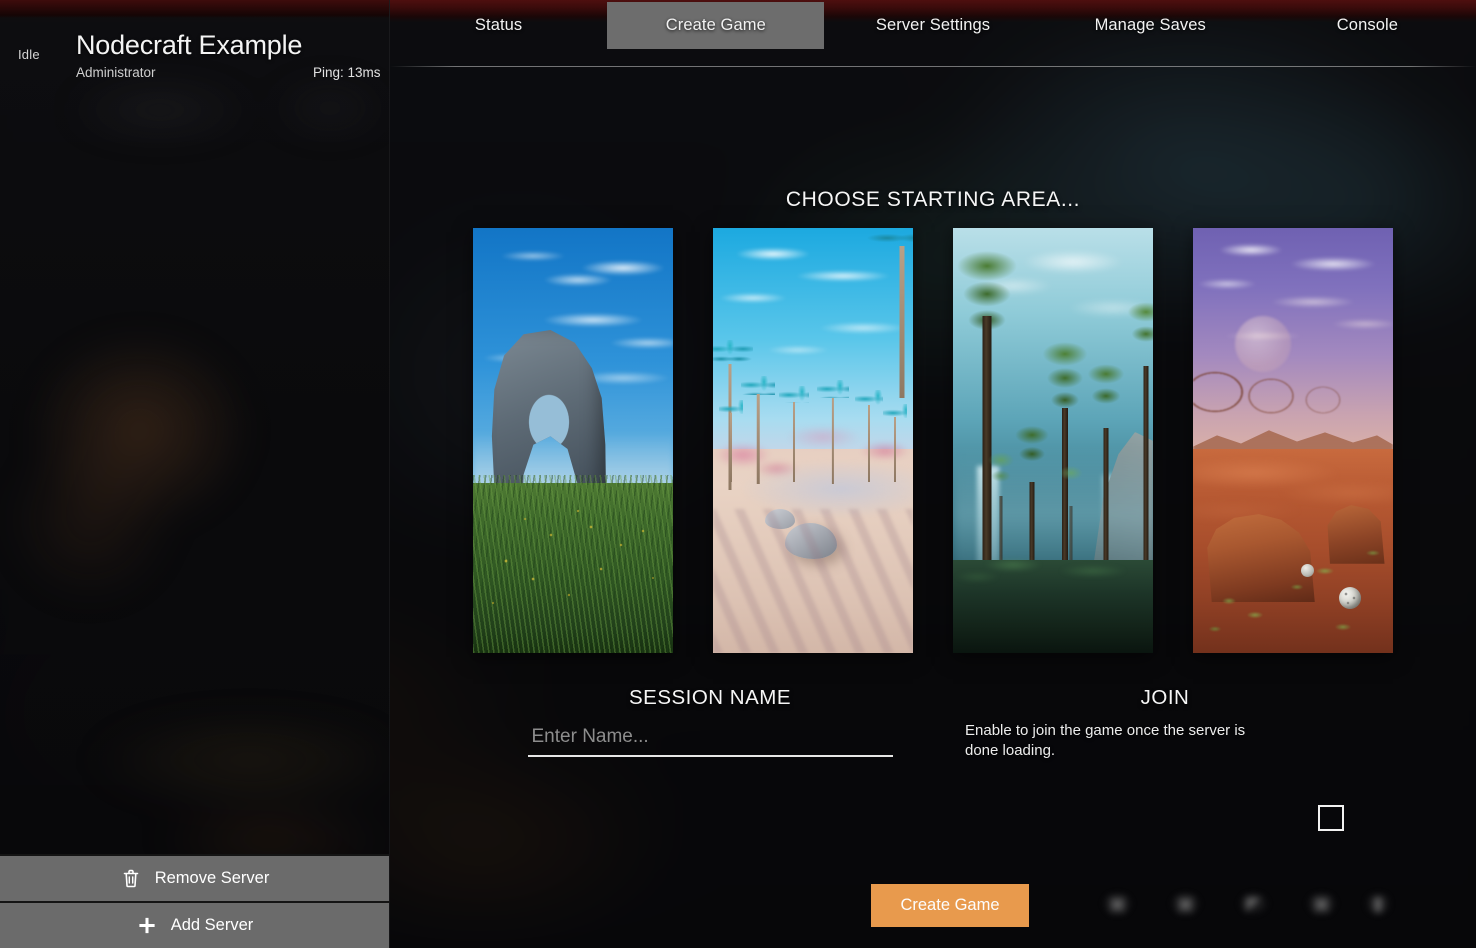  I want to click on biome-card-grassland-arch, so click(573, 440).